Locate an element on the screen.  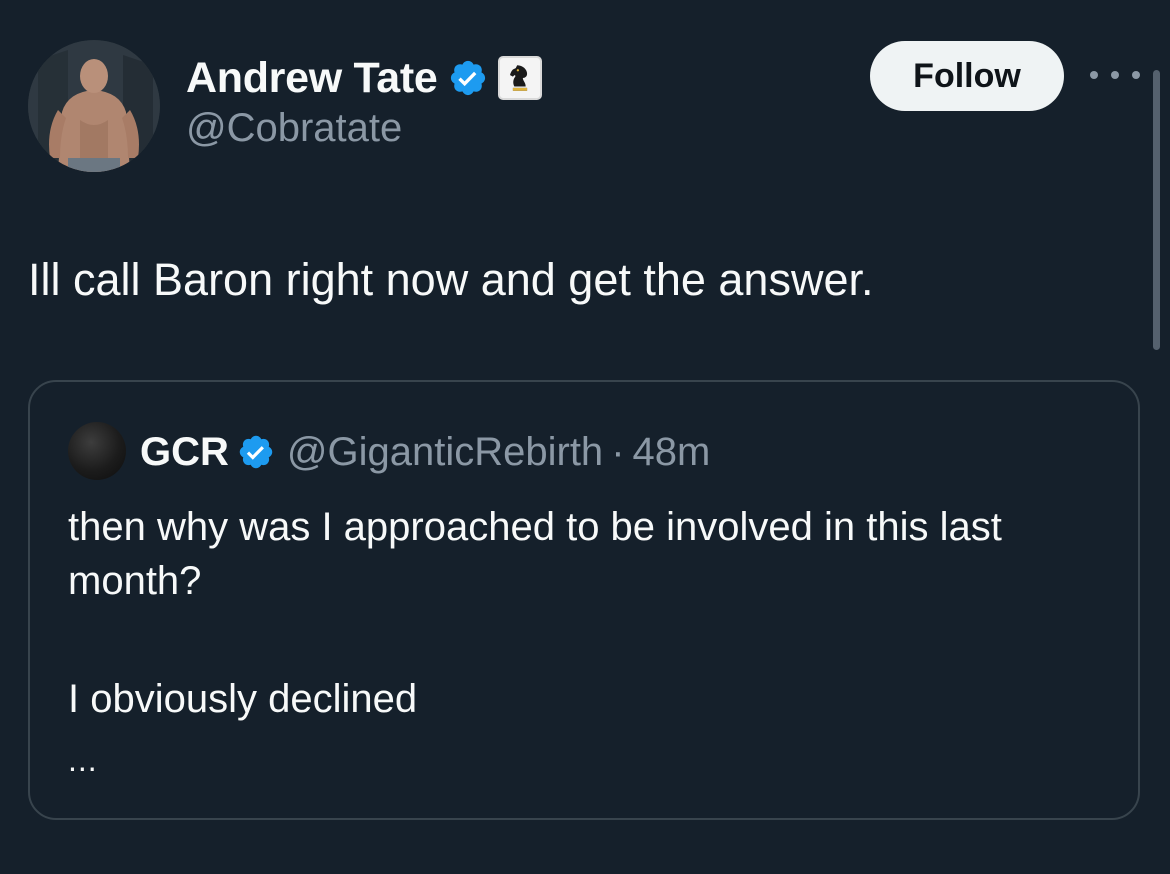
quote-header: GCR @GiganticRebirth · 48m is located at coordinates (425, 452).